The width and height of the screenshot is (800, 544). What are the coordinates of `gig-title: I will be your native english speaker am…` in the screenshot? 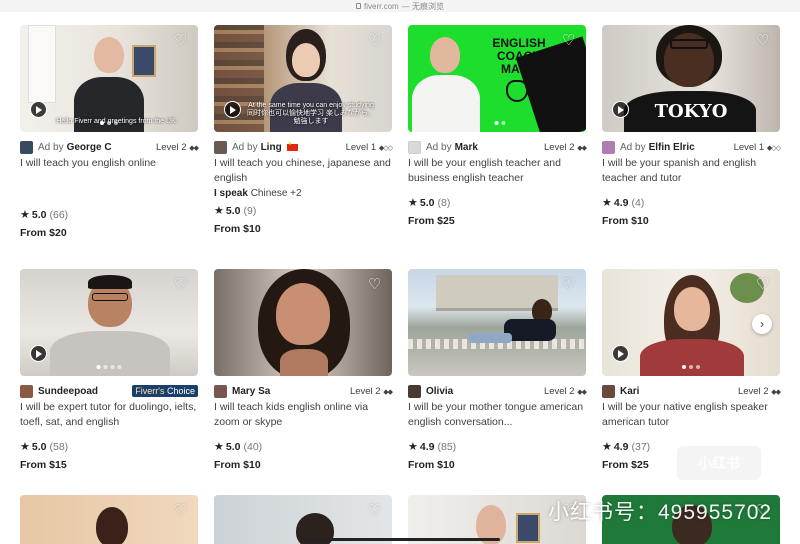 It's located at (691, 415).